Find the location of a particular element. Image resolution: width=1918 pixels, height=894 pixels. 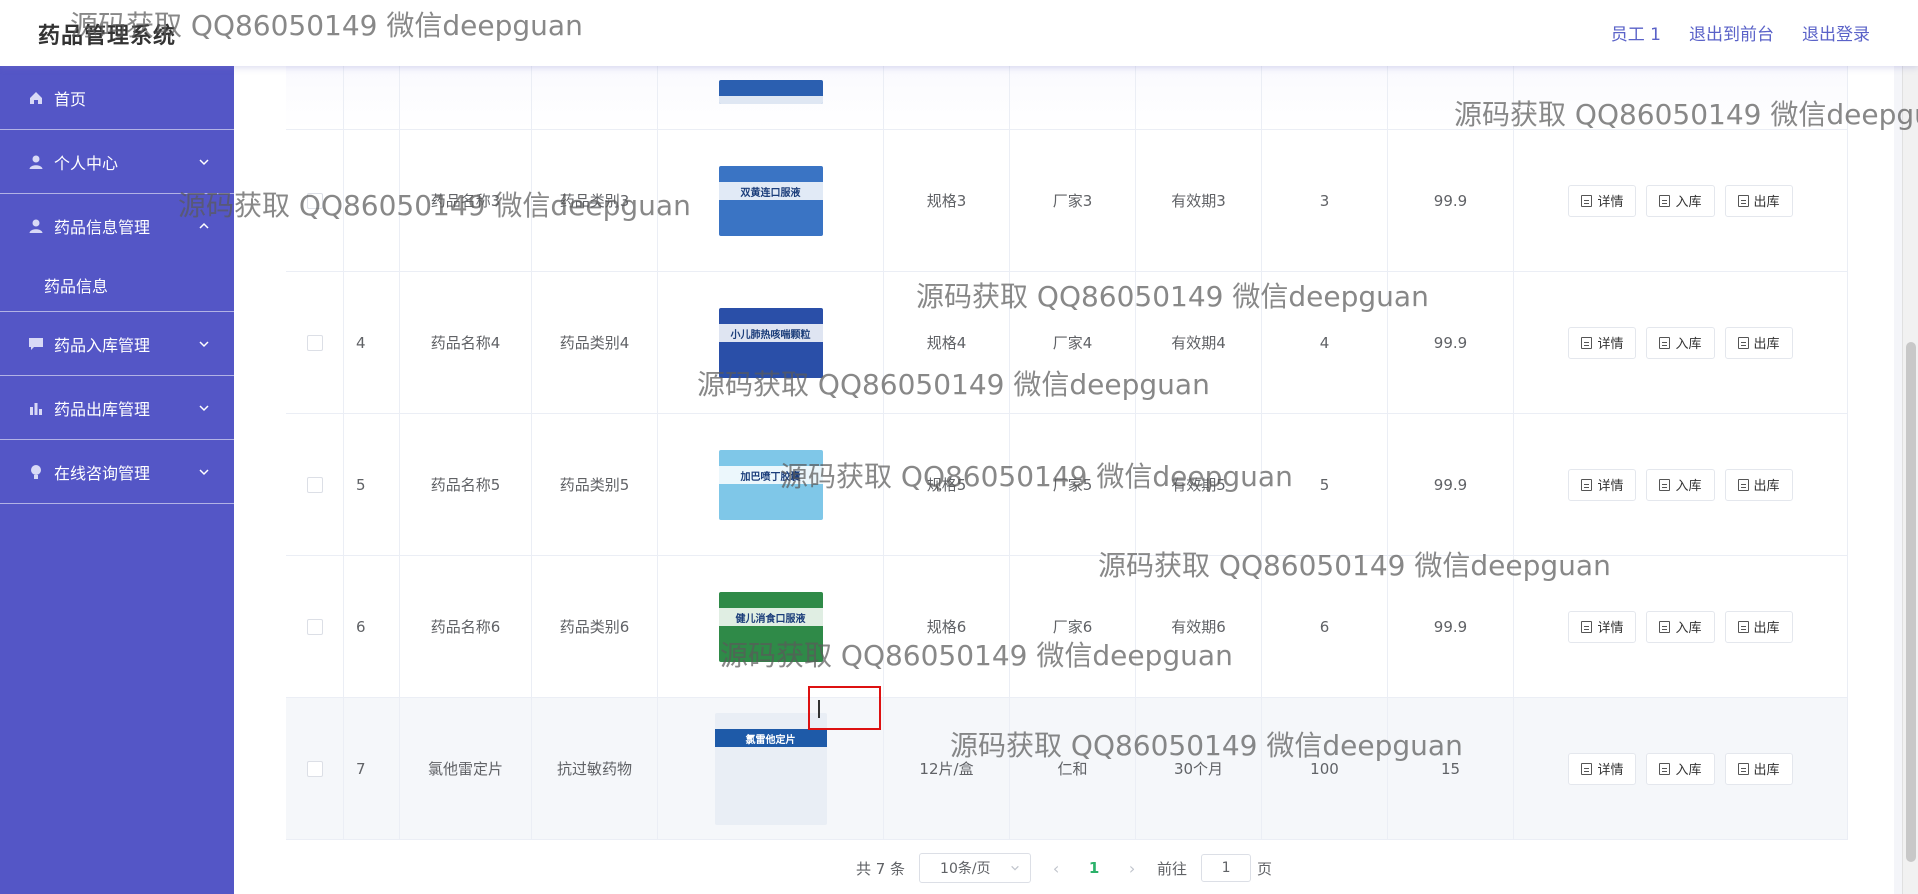

user-link: 员工 1 is located at coordinates (1636, 32).